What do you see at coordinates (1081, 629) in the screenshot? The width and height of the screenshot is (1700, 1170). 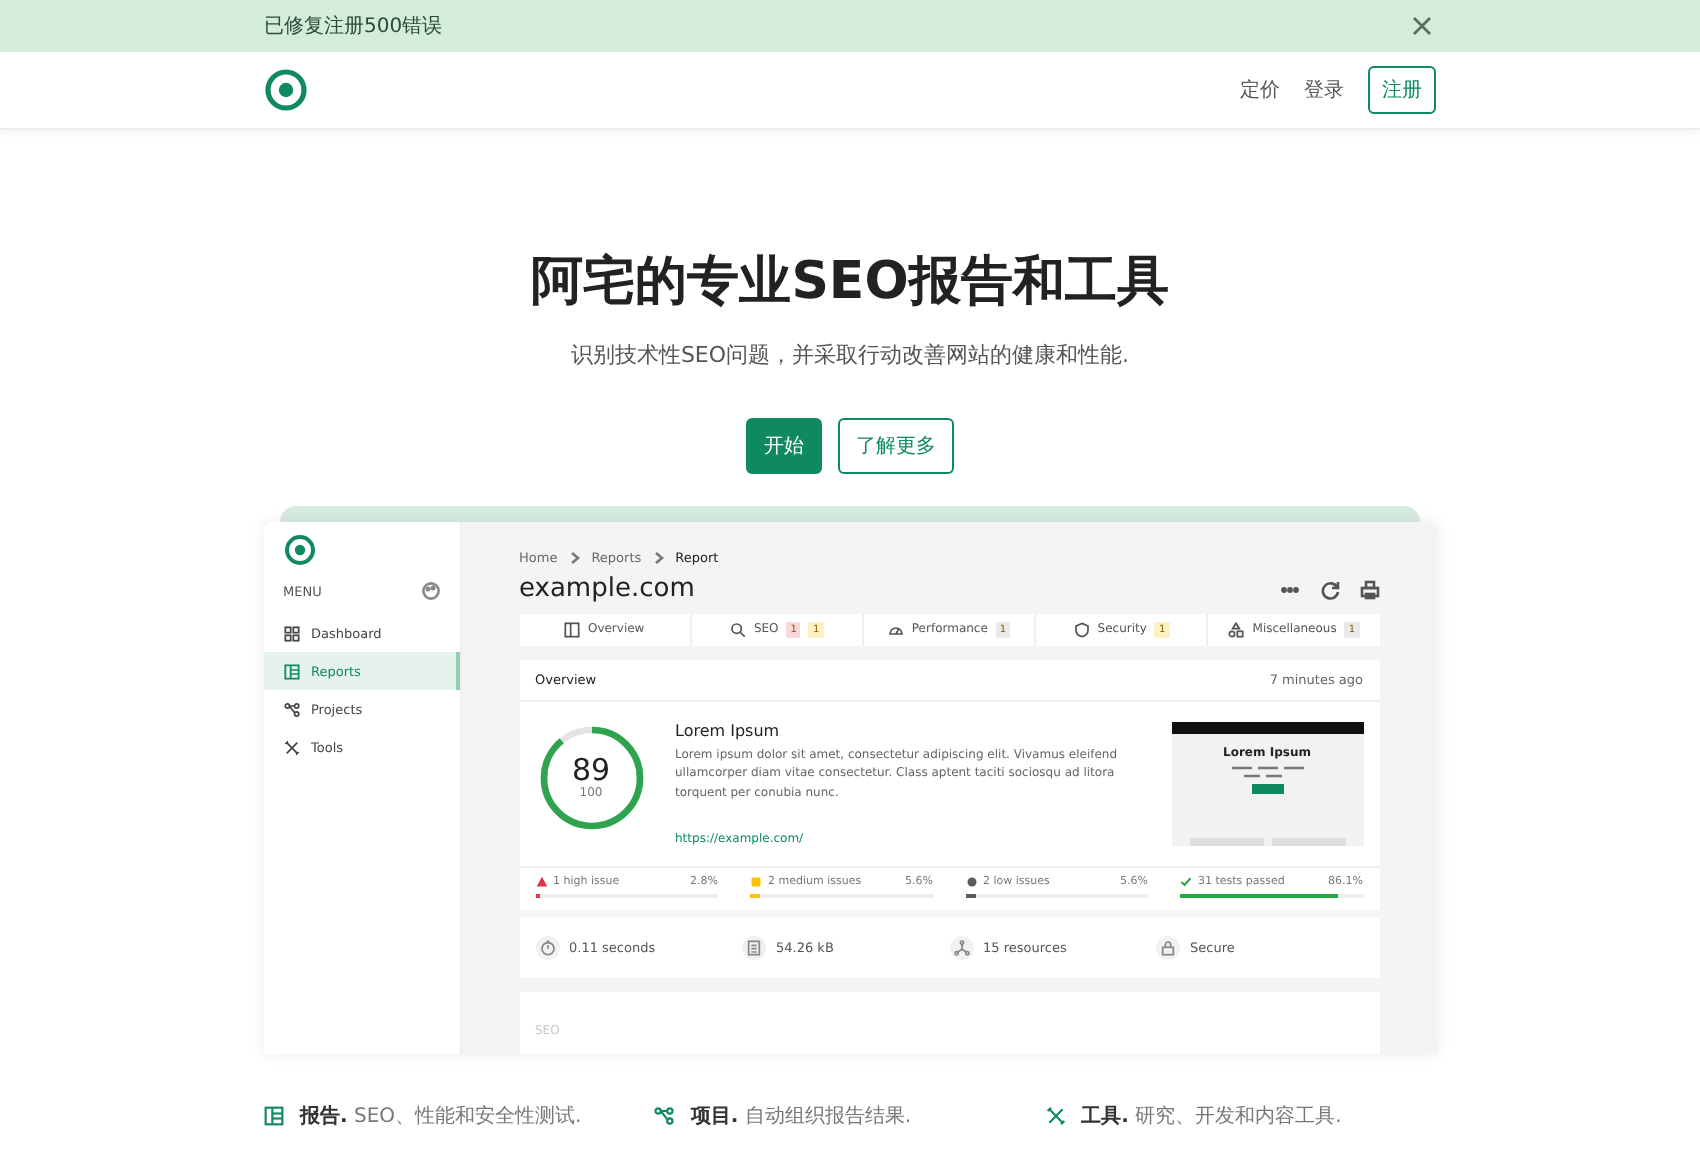 I see `shield-icon` at bounding box center [1081, 629].